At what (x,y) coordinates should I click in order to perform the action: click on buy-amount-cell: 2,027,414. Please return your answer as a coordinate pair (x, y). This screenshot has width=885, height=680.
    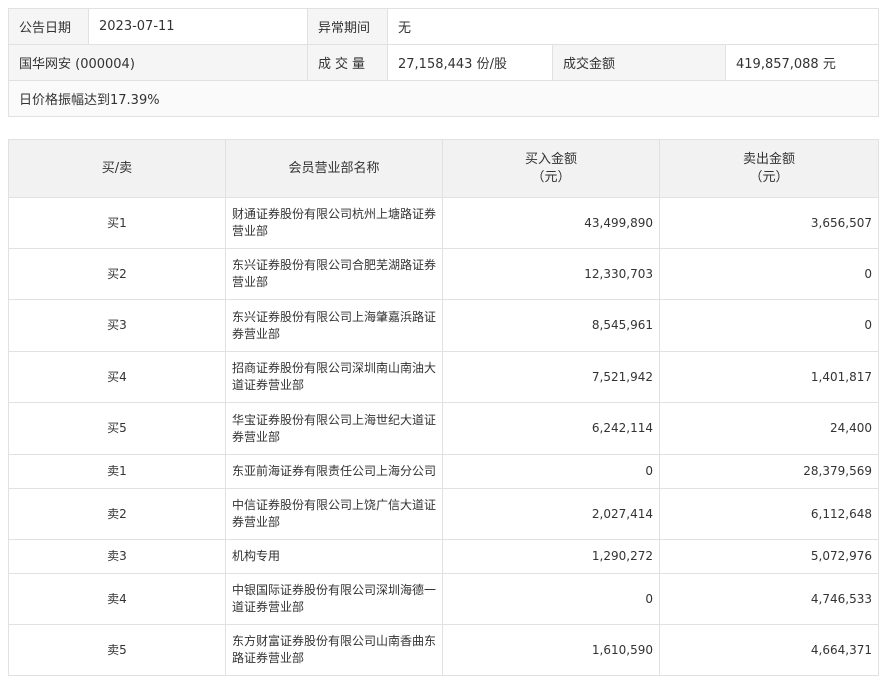
    Looking at the image, I should click on (551, 514).